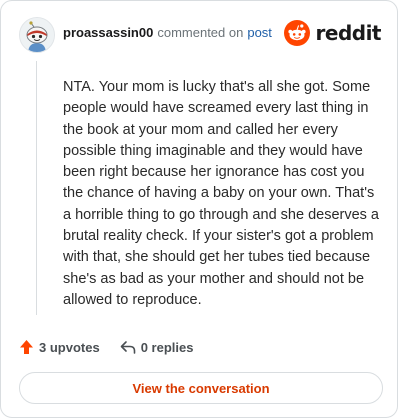  I want to click on thread-line, so click(36, 188).